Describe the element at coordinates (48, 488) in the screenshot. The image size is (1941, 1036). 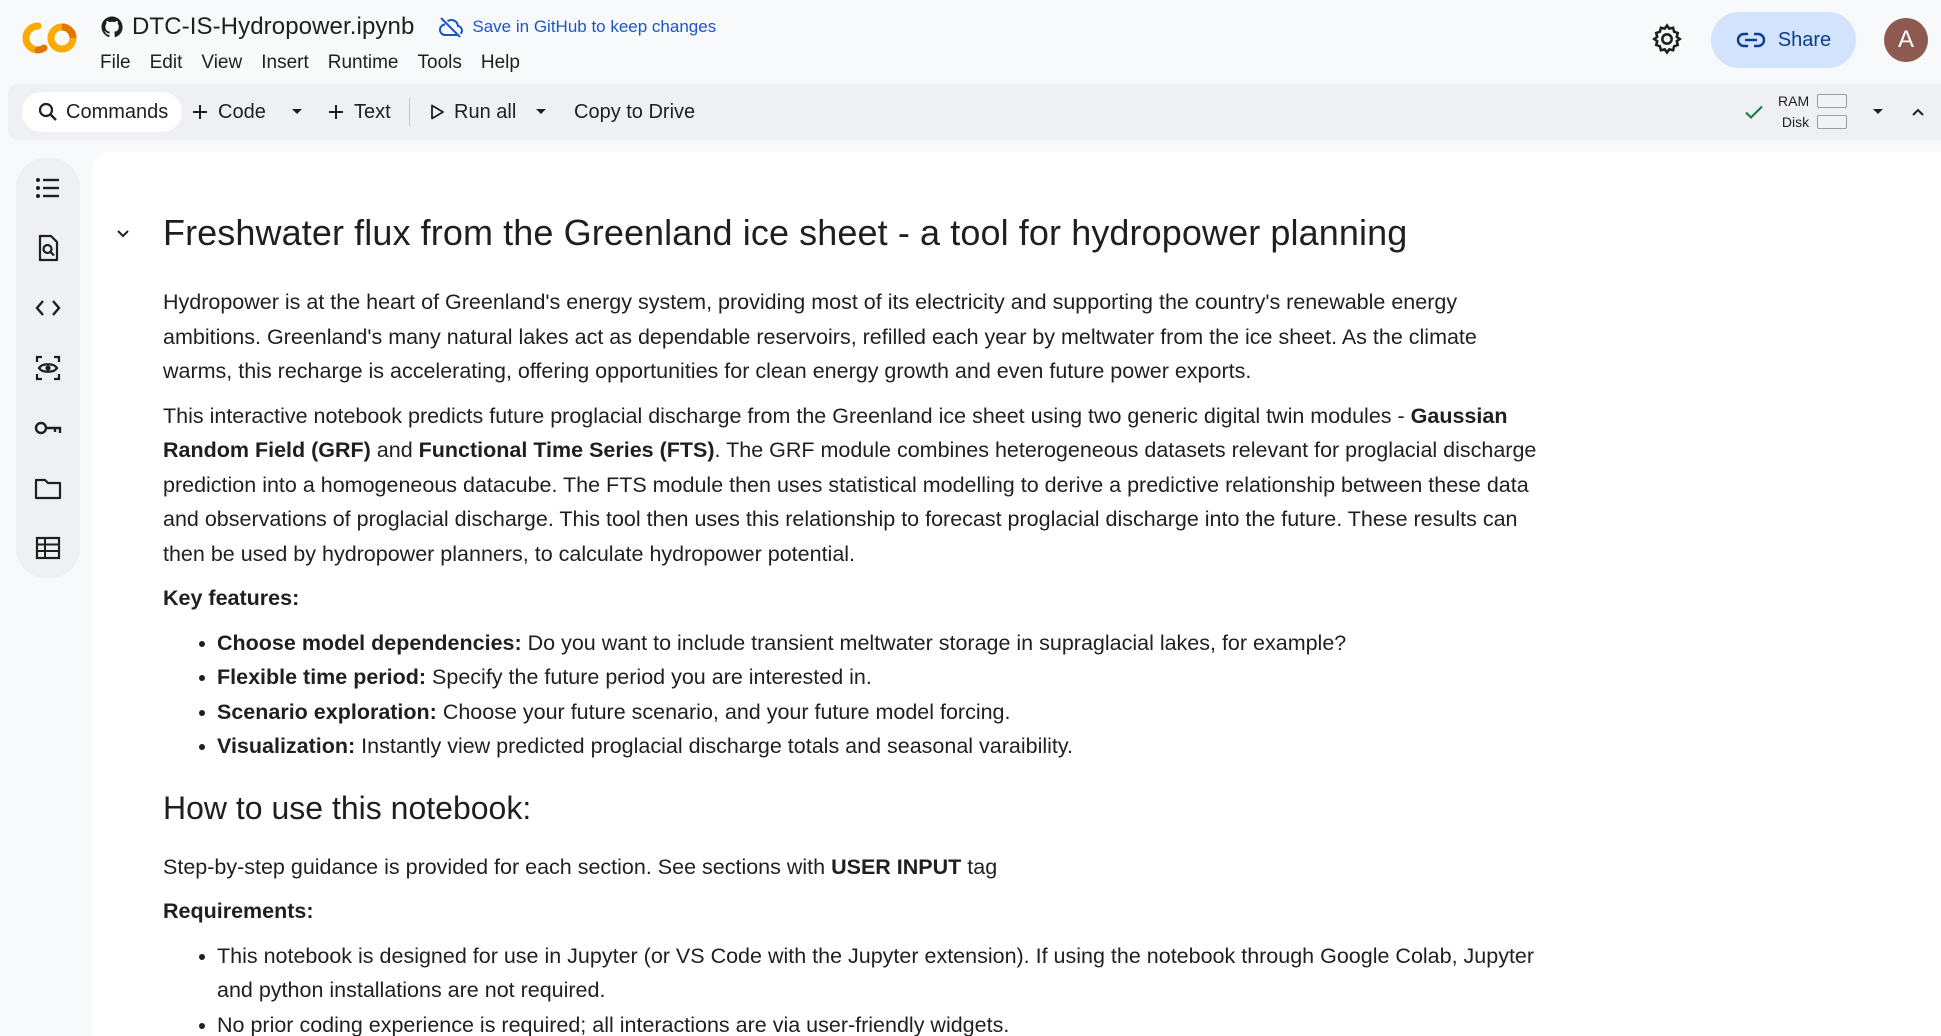
I see `files-folder-icon` at that location.